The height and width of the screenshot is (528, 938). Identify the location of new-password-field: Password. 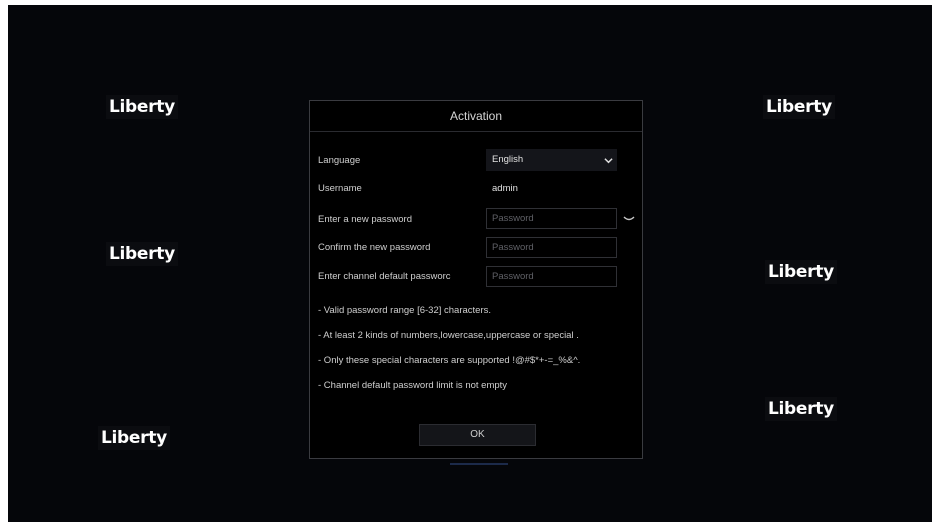
(551, 218).